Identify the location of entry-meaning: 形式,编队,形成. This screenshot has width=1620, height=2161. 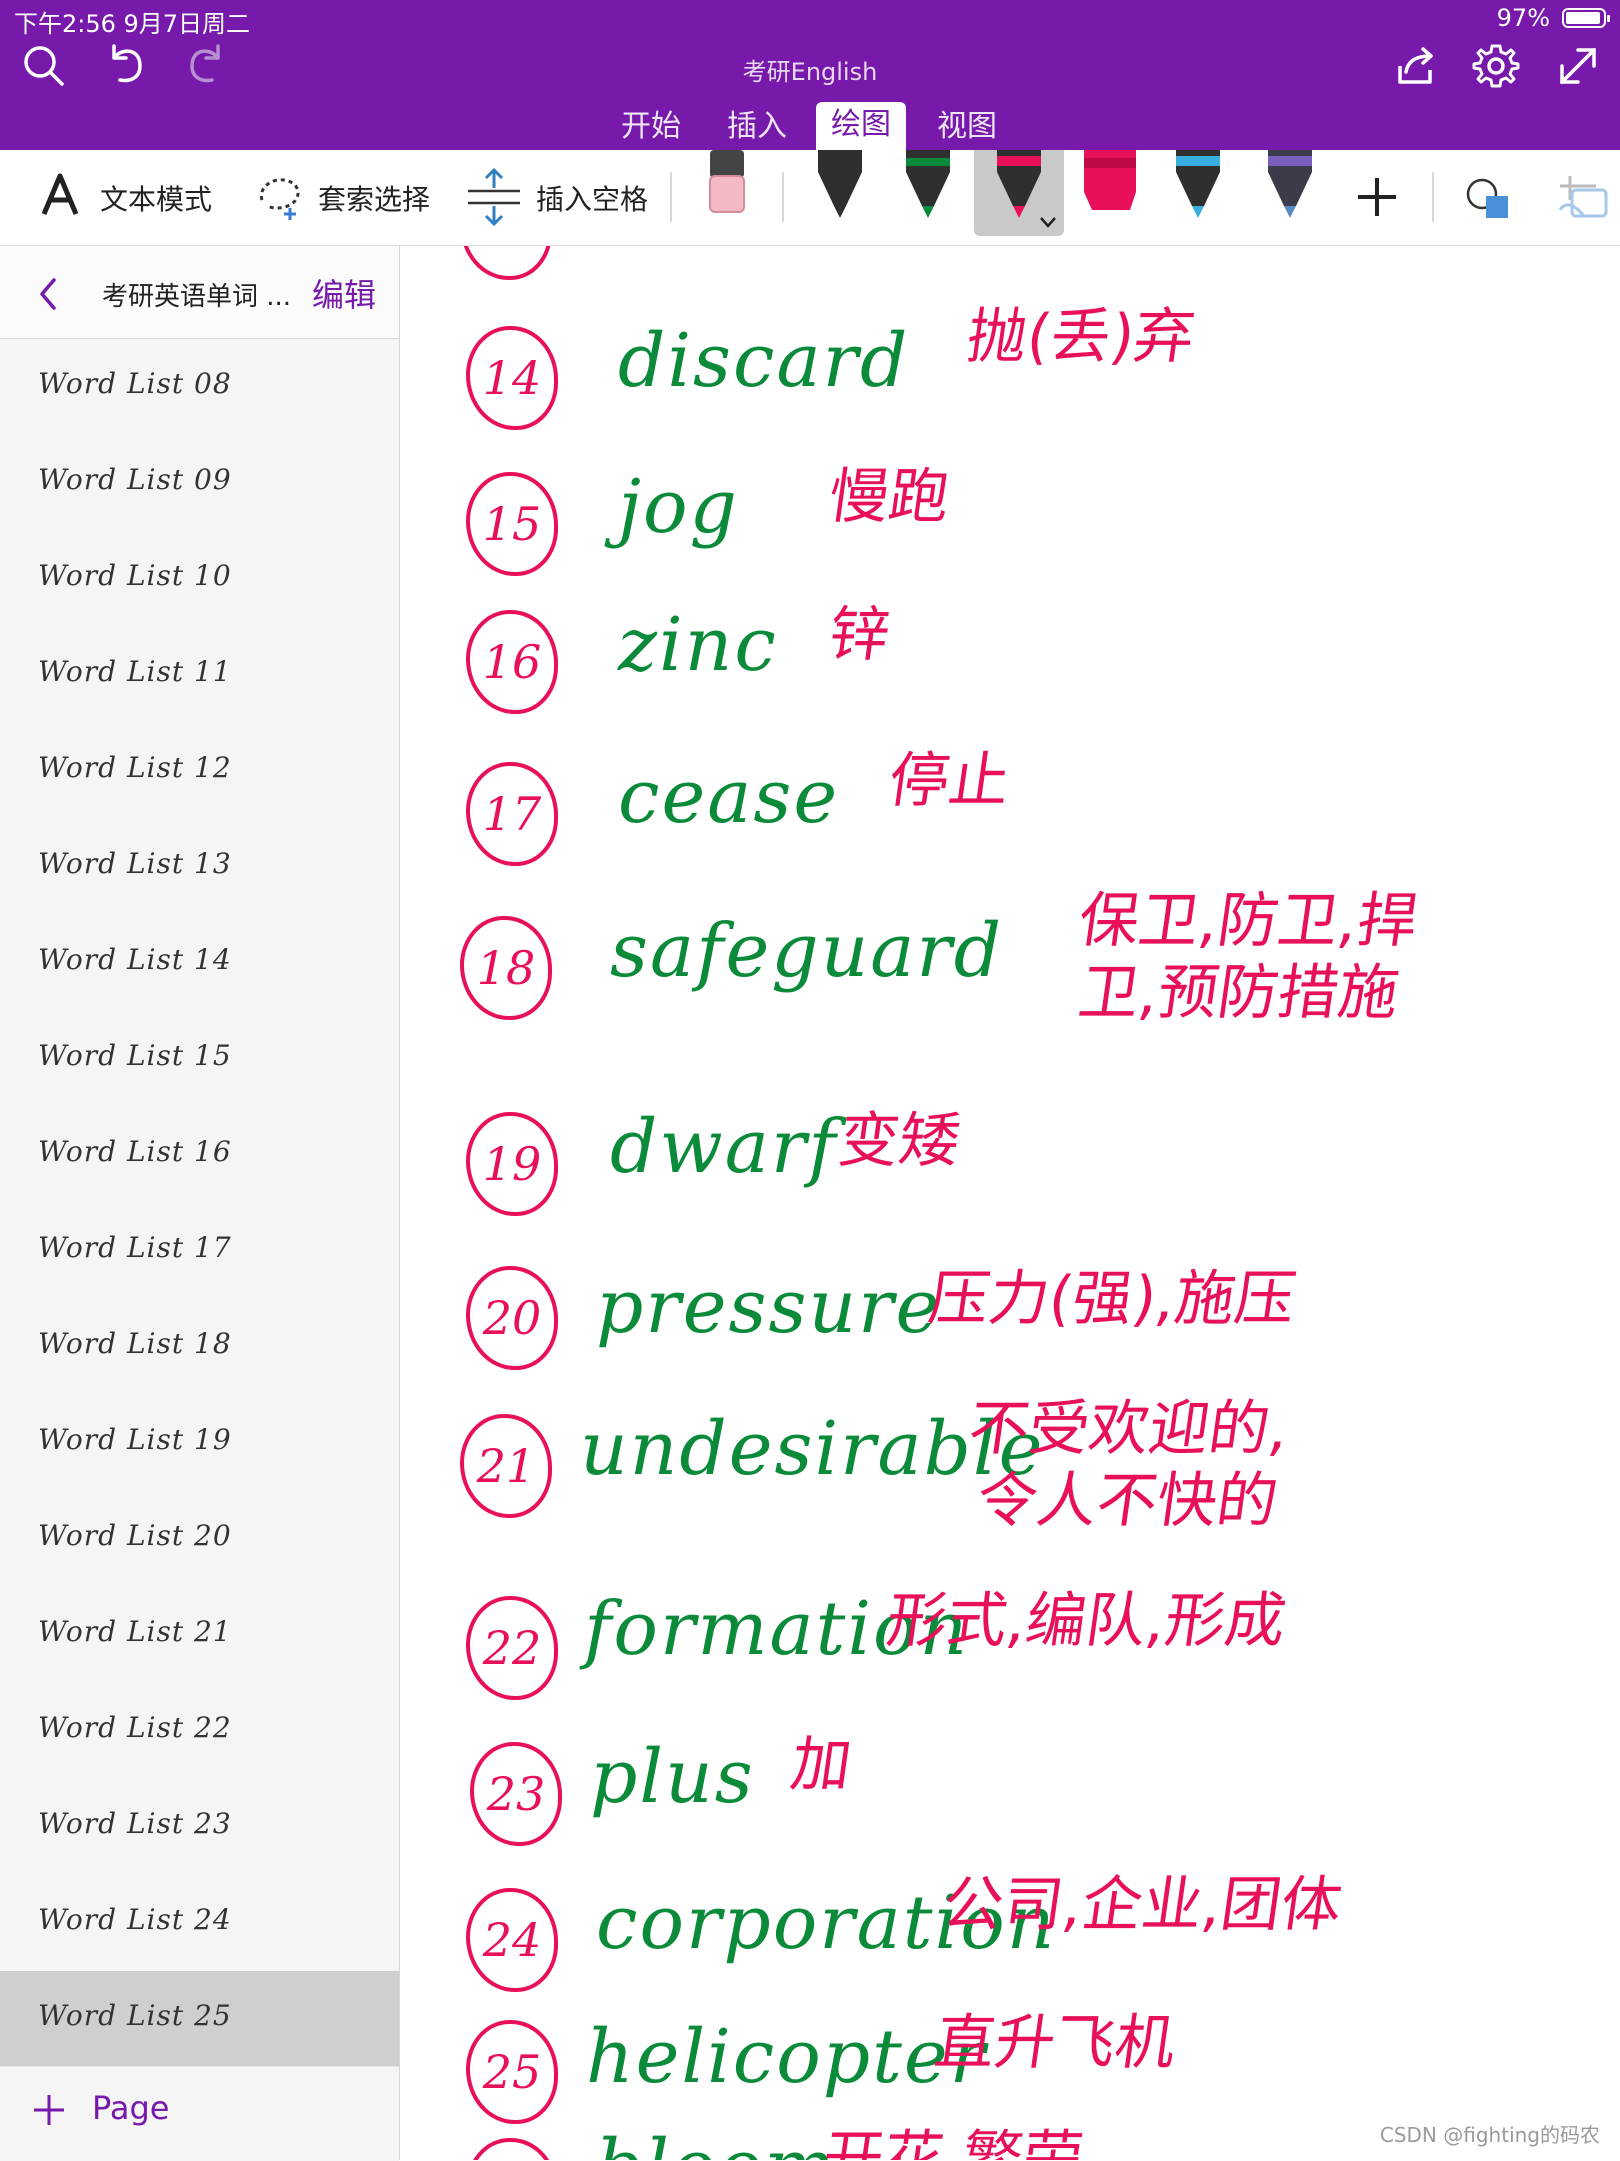
(1086, 1621).